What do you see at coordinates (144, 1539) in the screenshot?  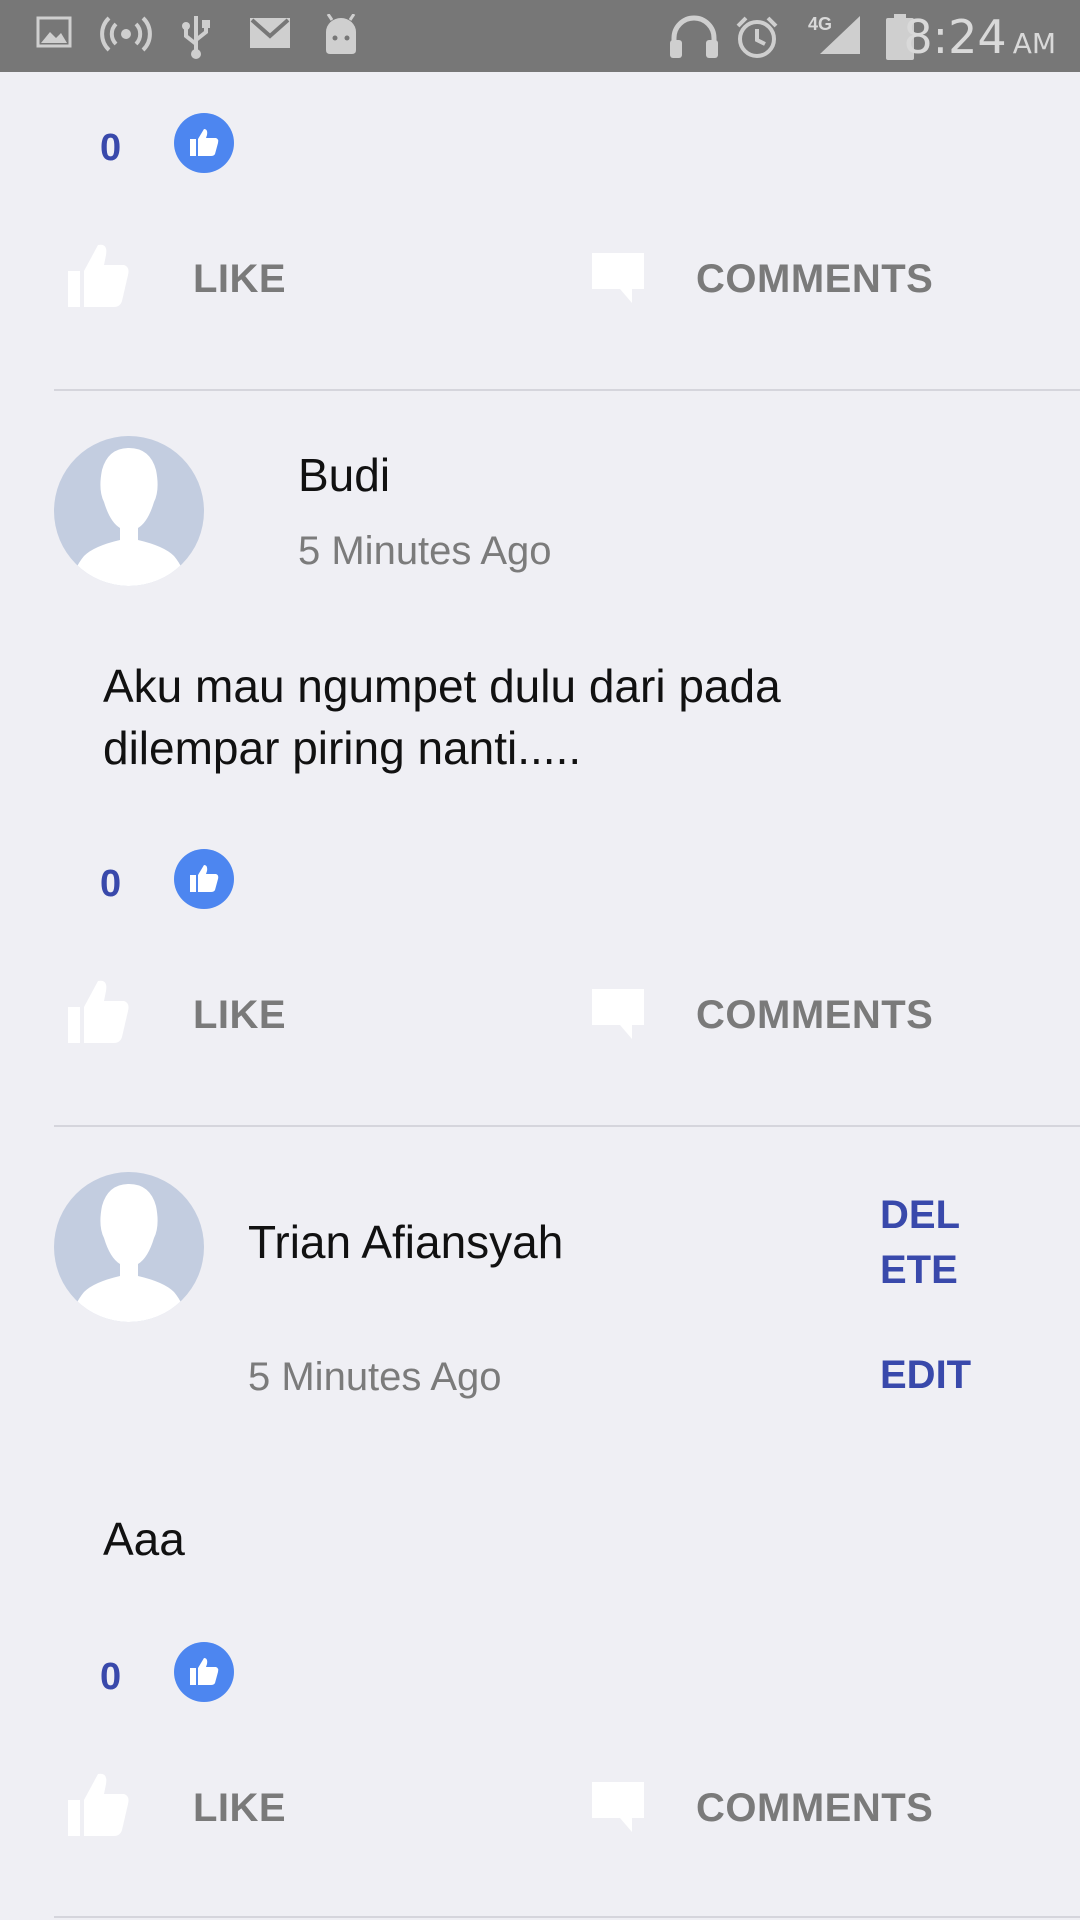 I see `post-content: Aaa` at bounding box center [144, 1539].